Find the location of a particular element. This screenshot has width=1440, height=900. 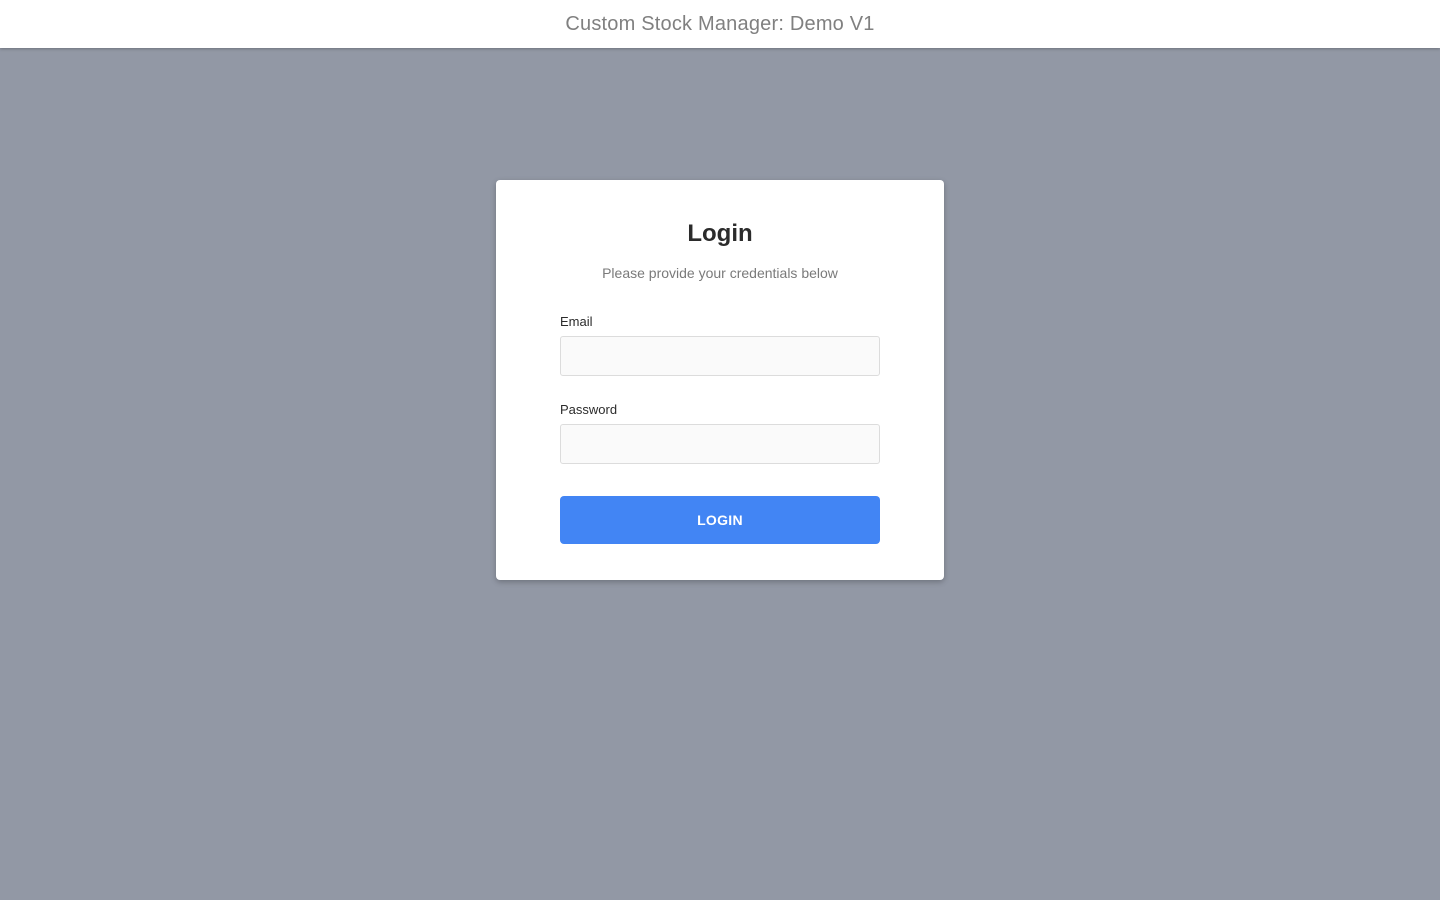

app-title: Custom Stock Manager: Demo V1 is located at coordinates (720, 23).